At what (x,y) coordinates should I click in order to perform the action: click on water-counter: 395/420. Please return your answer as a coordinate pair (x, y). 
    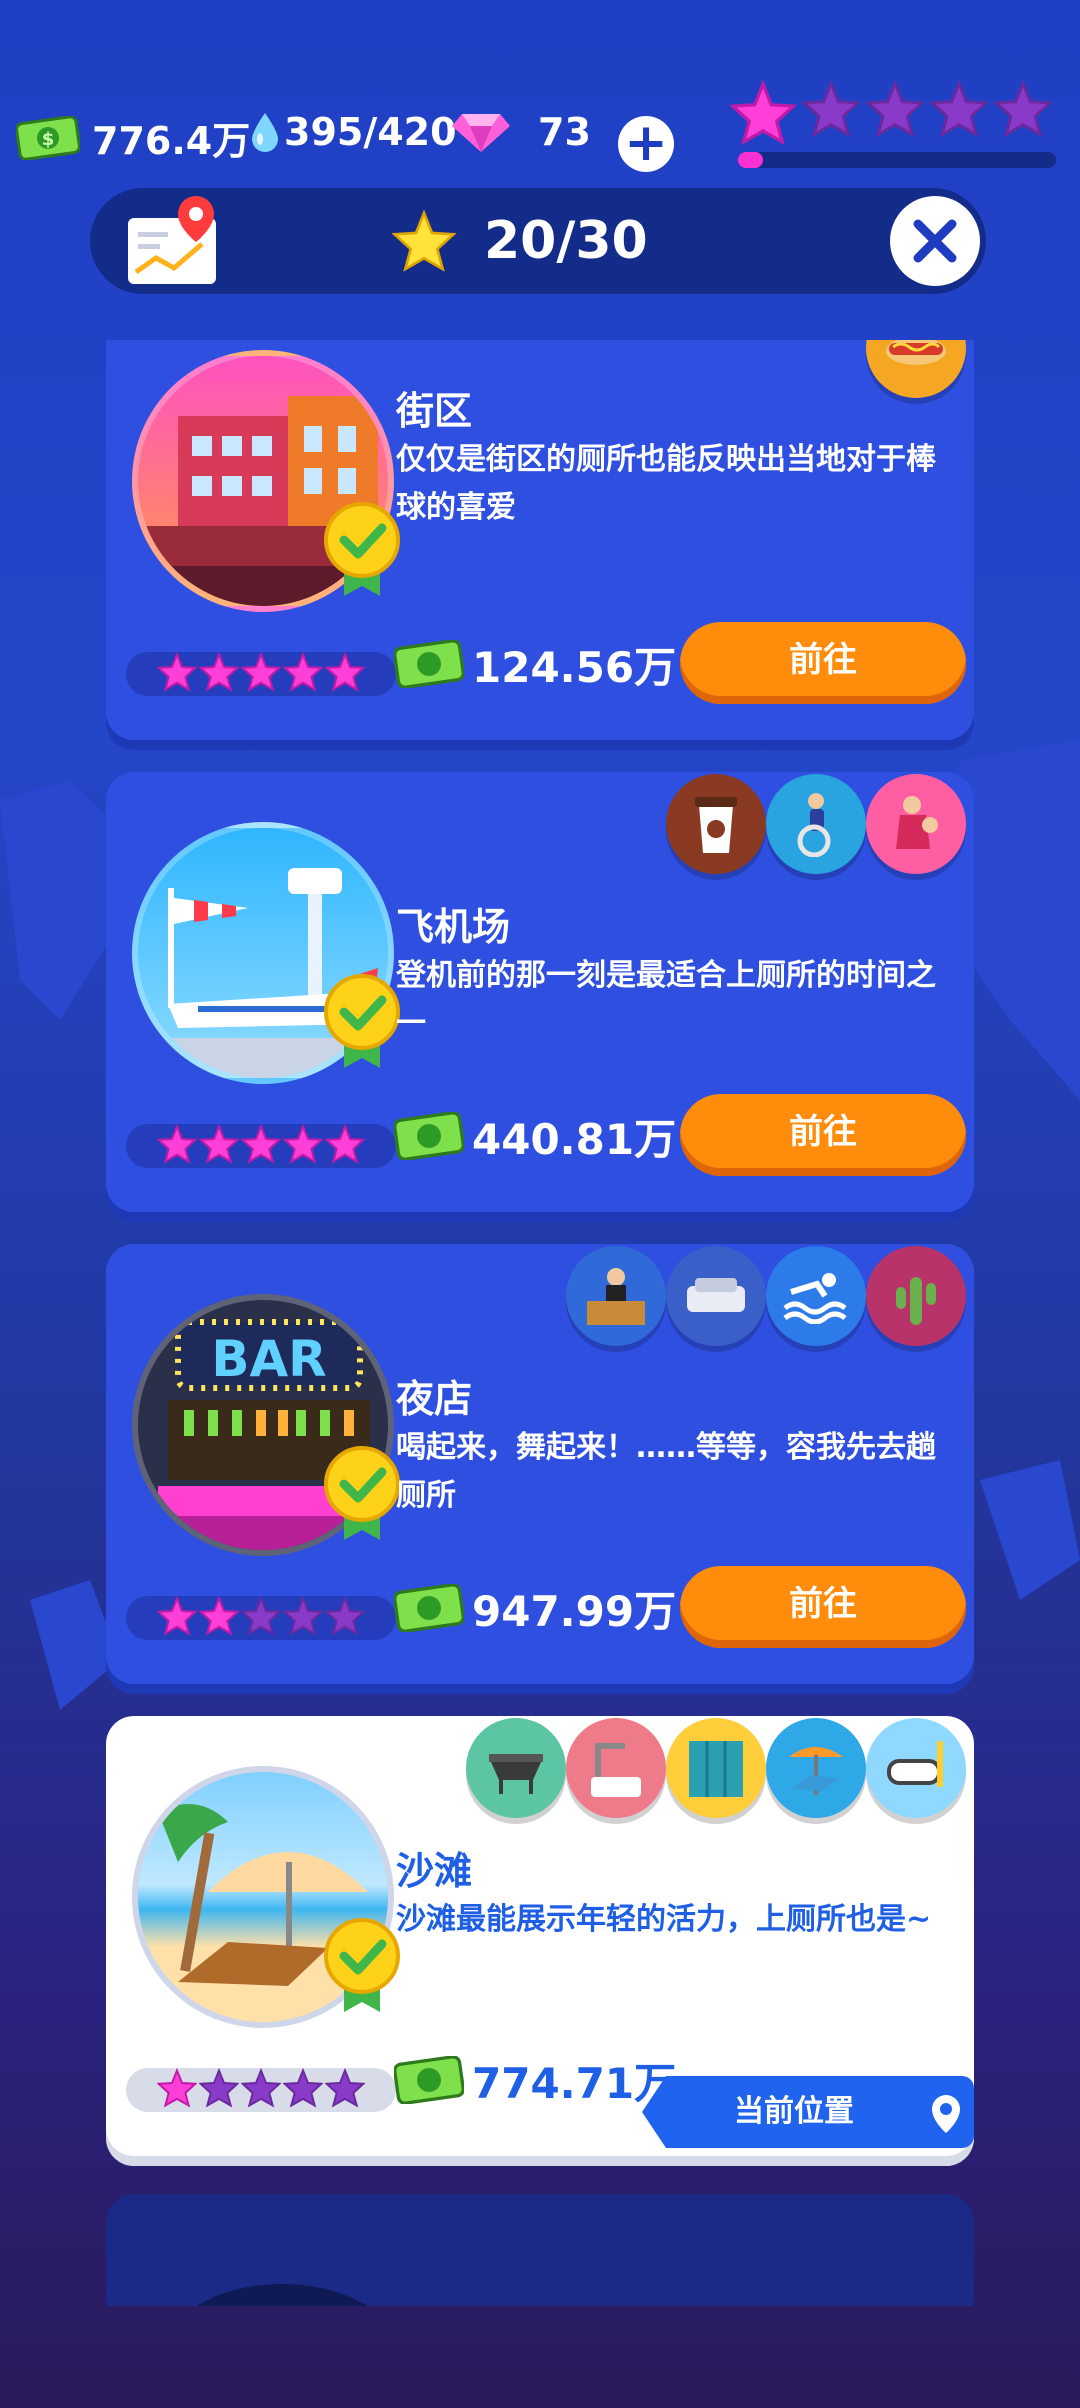
    Looking at the image, I should click on (353, 132).